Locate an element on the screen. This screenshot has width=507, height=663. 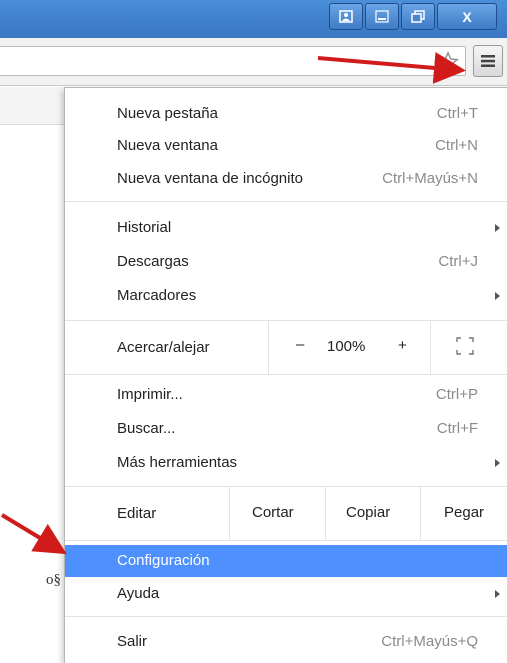
menu-button is located at coordinates (488, 61).